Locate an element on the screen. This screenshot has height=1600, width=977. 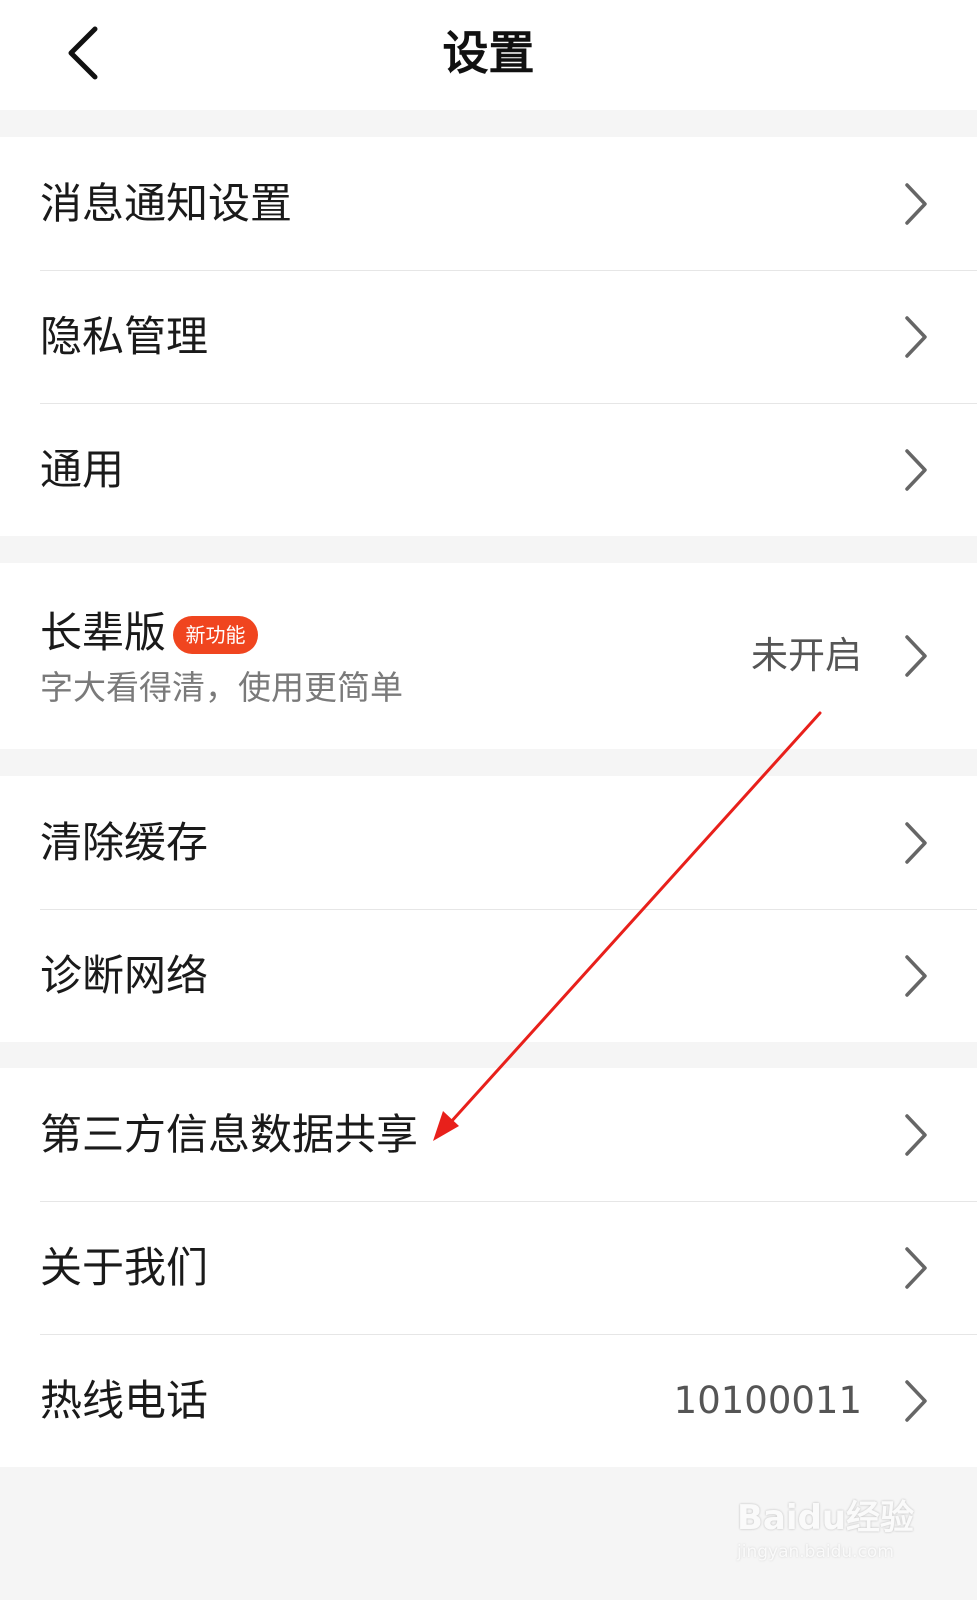
settings-item-network-diagnosis: 诊断网络 is located at coordinates (488, 975).